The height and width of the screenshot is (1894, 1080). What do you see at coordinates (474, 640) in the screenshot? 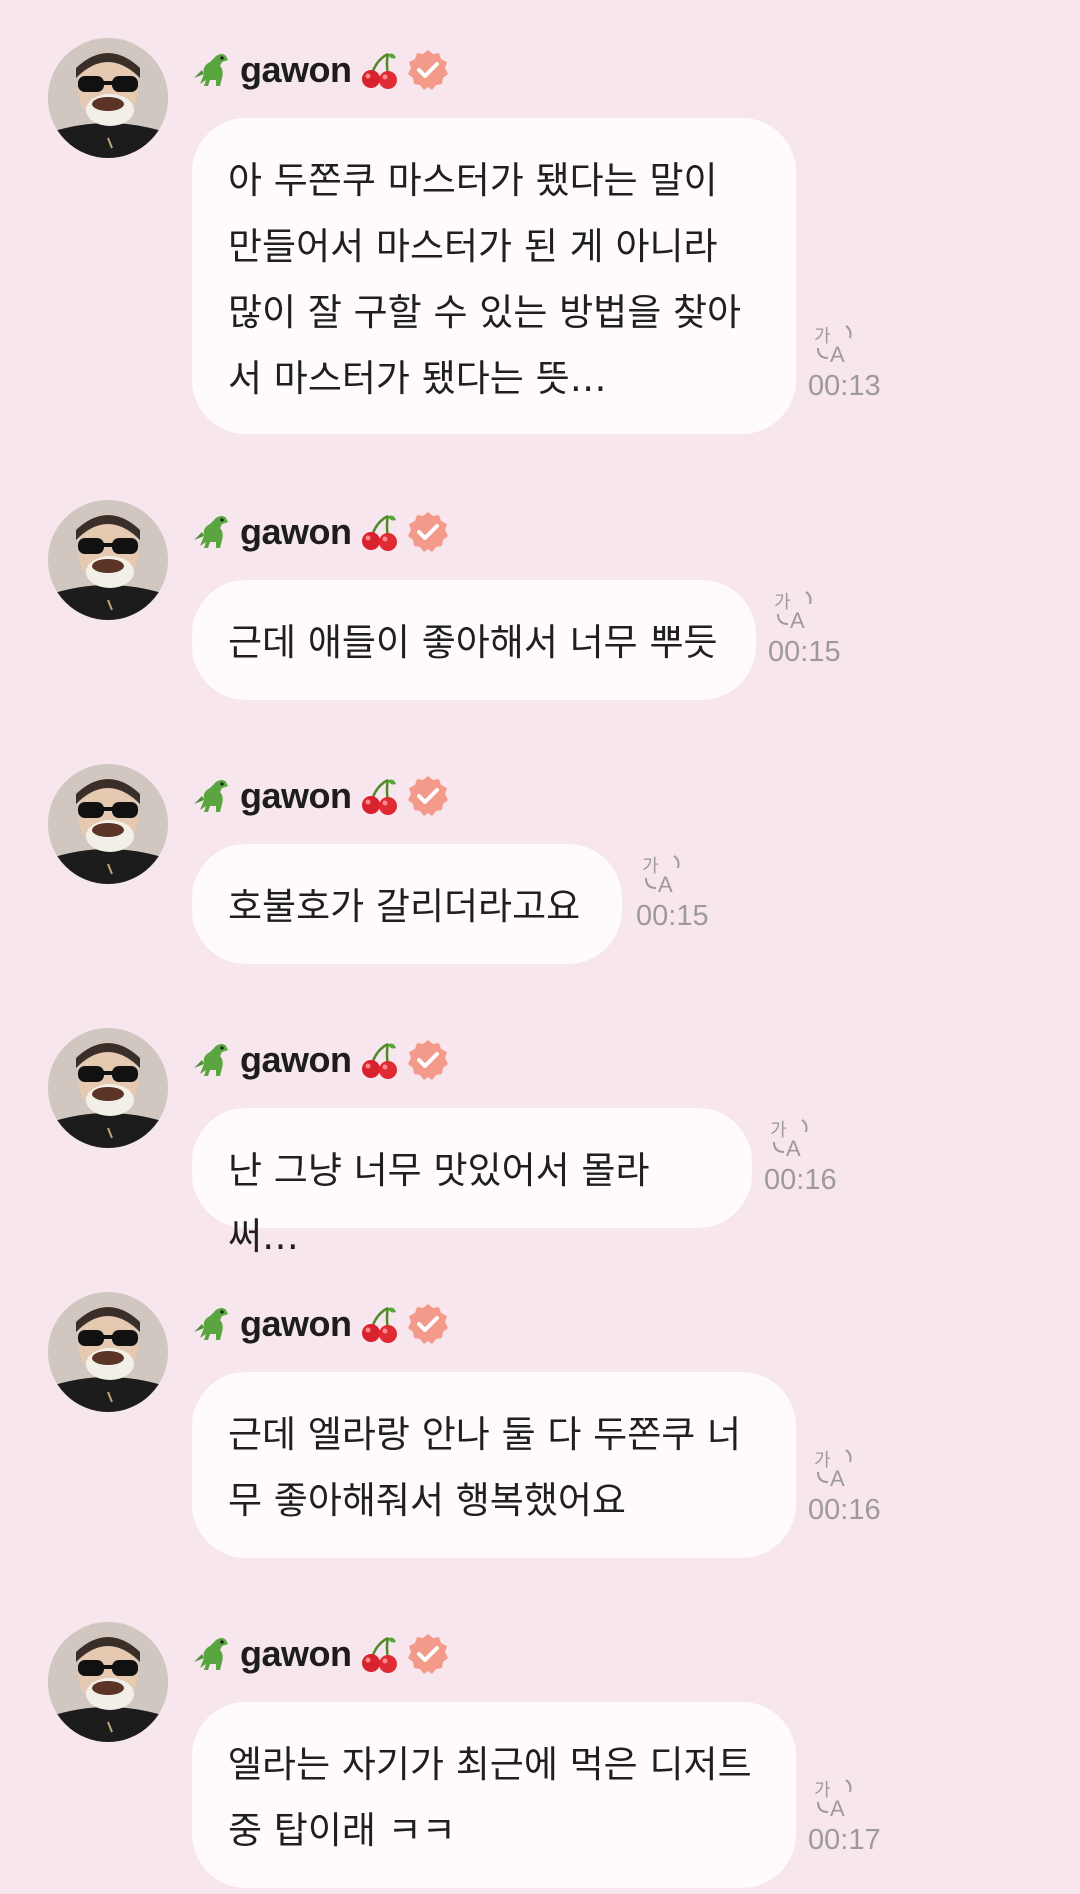
I see `message-bubble: 근데 애들이 좋아해서 너무 뿌듯` at bounding box center [474, 640].